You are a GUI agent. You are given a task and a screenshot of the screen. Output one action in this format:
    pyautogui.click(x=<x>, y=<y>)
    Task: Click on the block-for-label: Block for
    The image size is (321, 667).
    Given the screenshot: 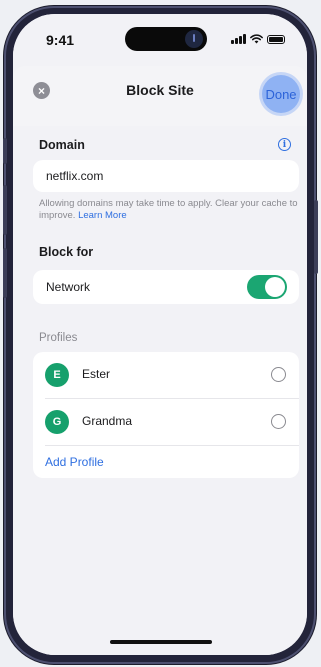 What is the action you would take?
    pyautogui.click(x=66, y=252)
    